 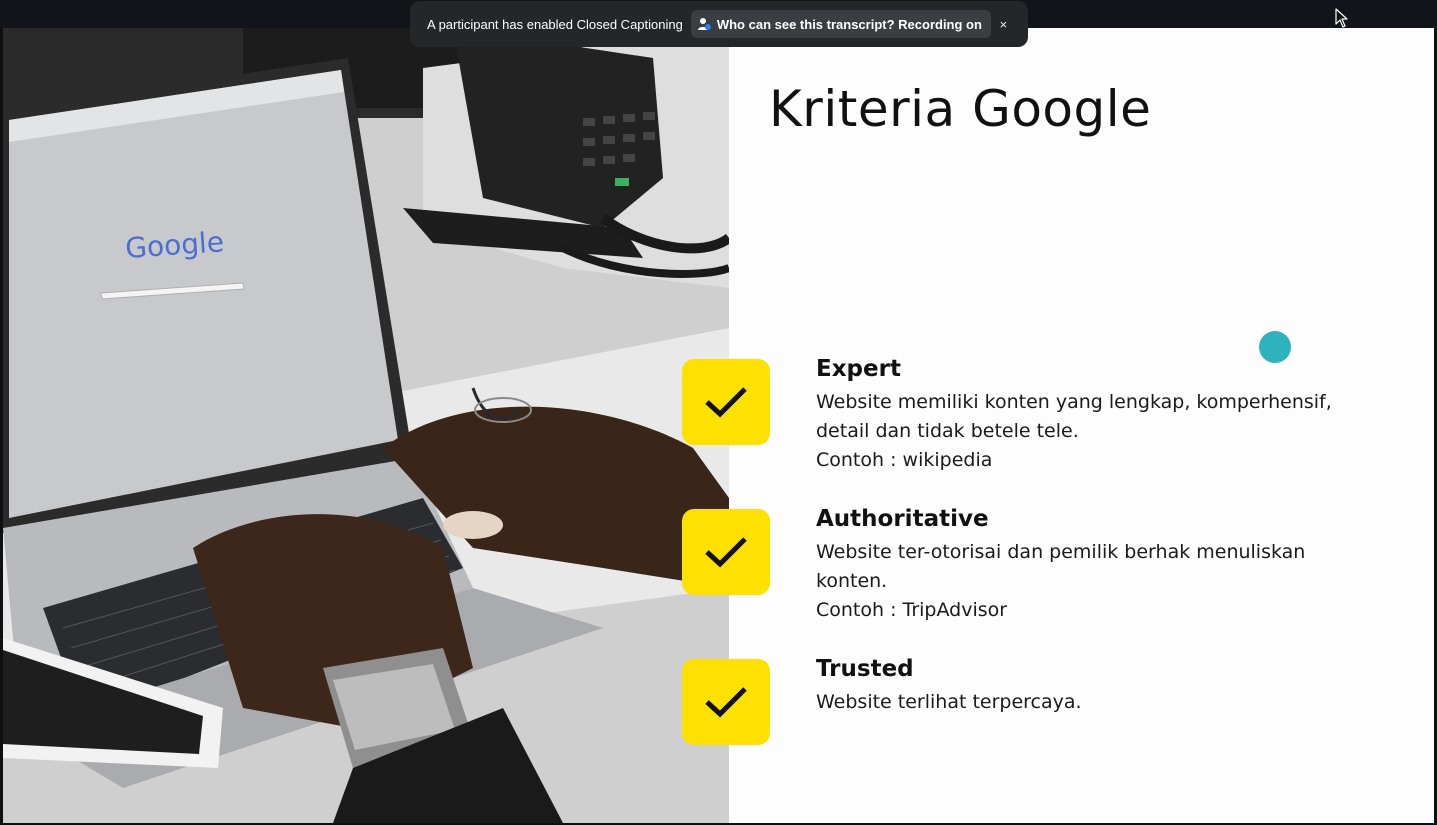 What do you see at coordinates (174, 245) in the screenshot?
I see `photo-google-logo: Google` at bounding box center [174, 245].